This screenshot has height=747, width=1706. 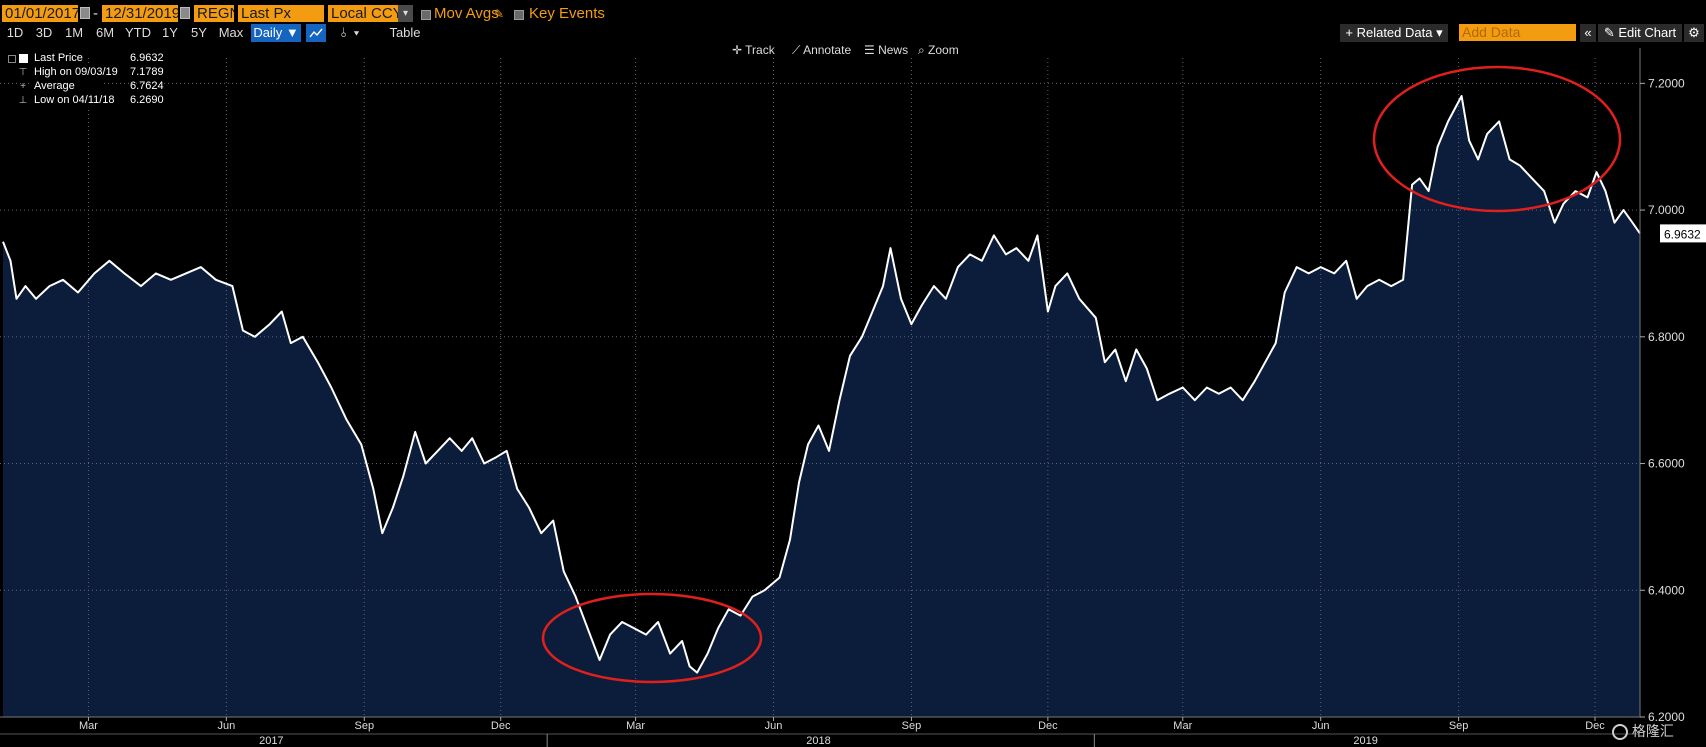 I want to click on series-swatch, so click(x=23, y=58).